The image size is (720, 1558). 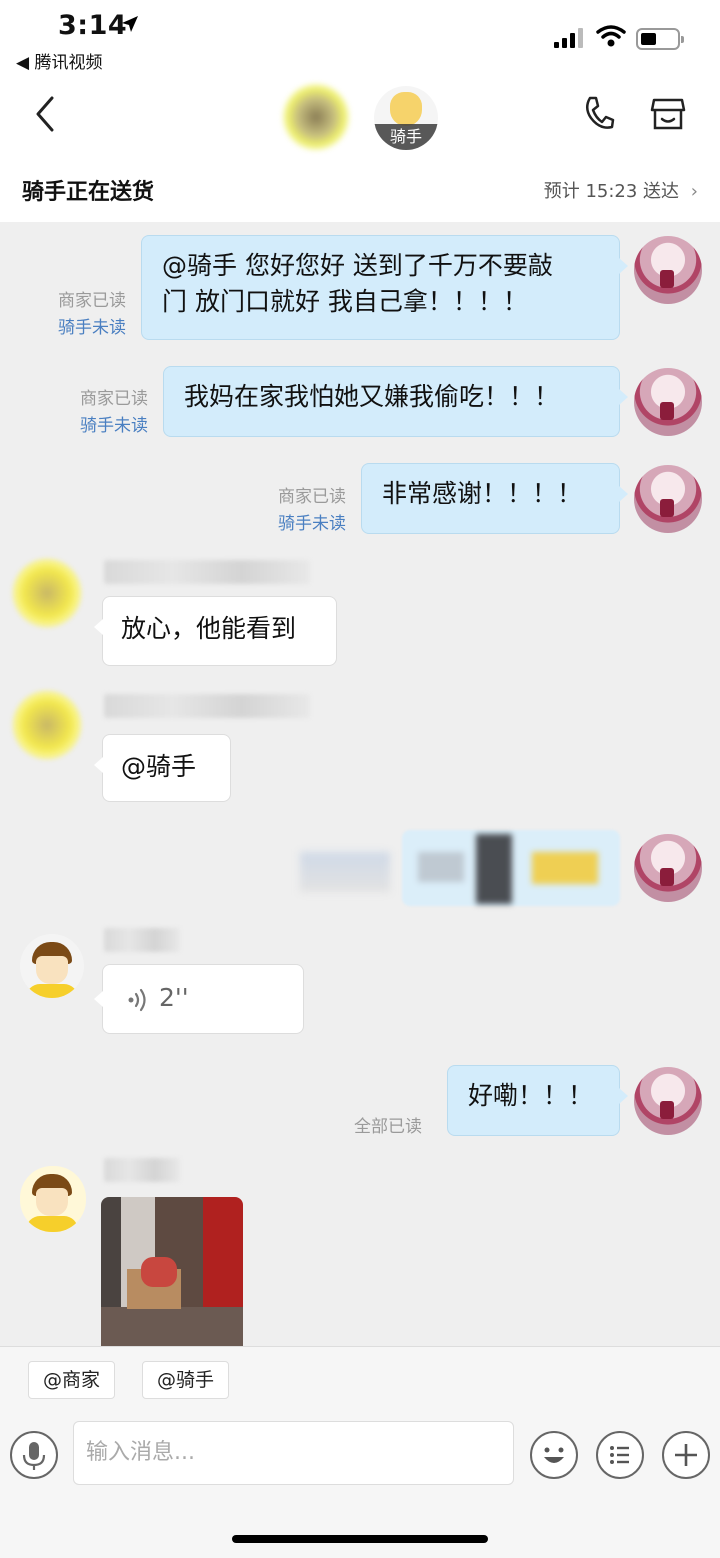 I want to click on emoji-icon, so click(x=554, y=1455).